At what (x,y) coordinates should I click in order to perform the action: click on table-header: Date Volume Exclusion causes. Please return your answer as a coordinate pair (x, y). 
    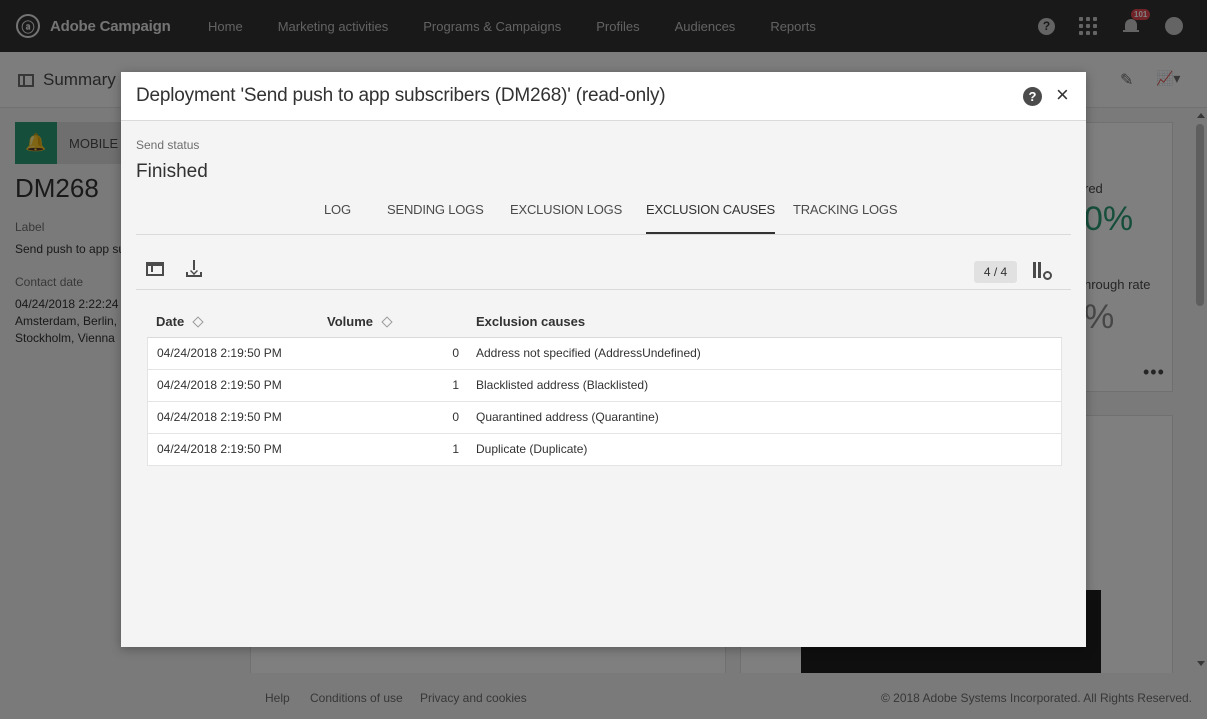
    Looking at the image, I should click on (604, 321).